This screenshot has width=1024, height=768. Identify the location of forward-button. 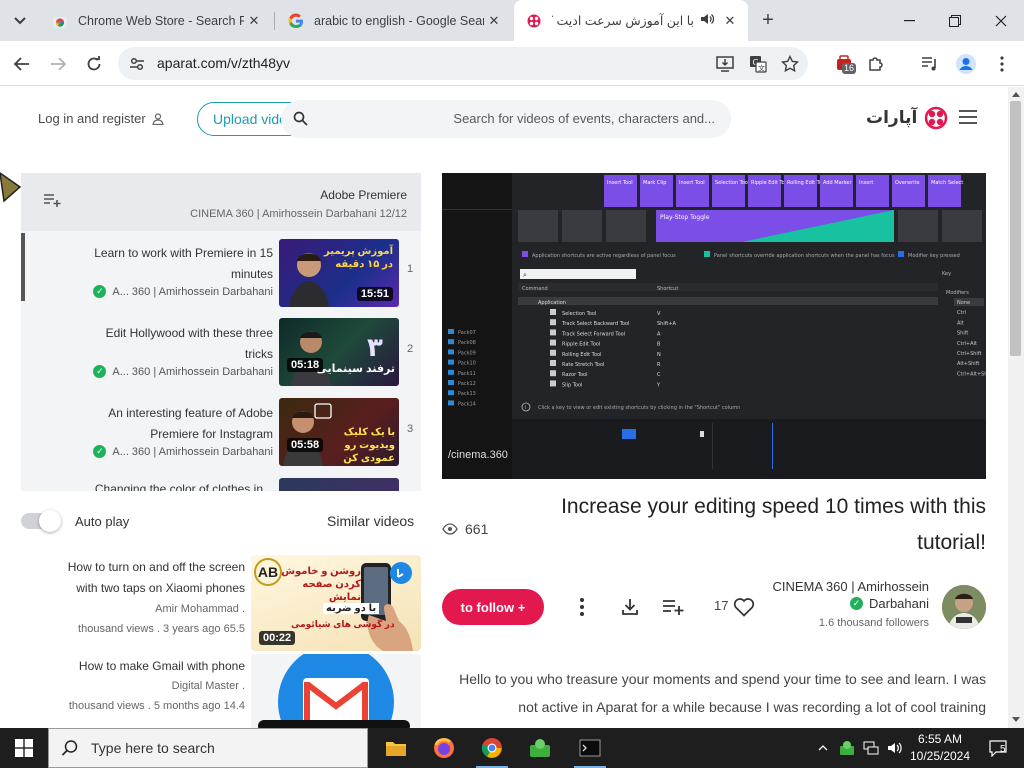
(58, 64).